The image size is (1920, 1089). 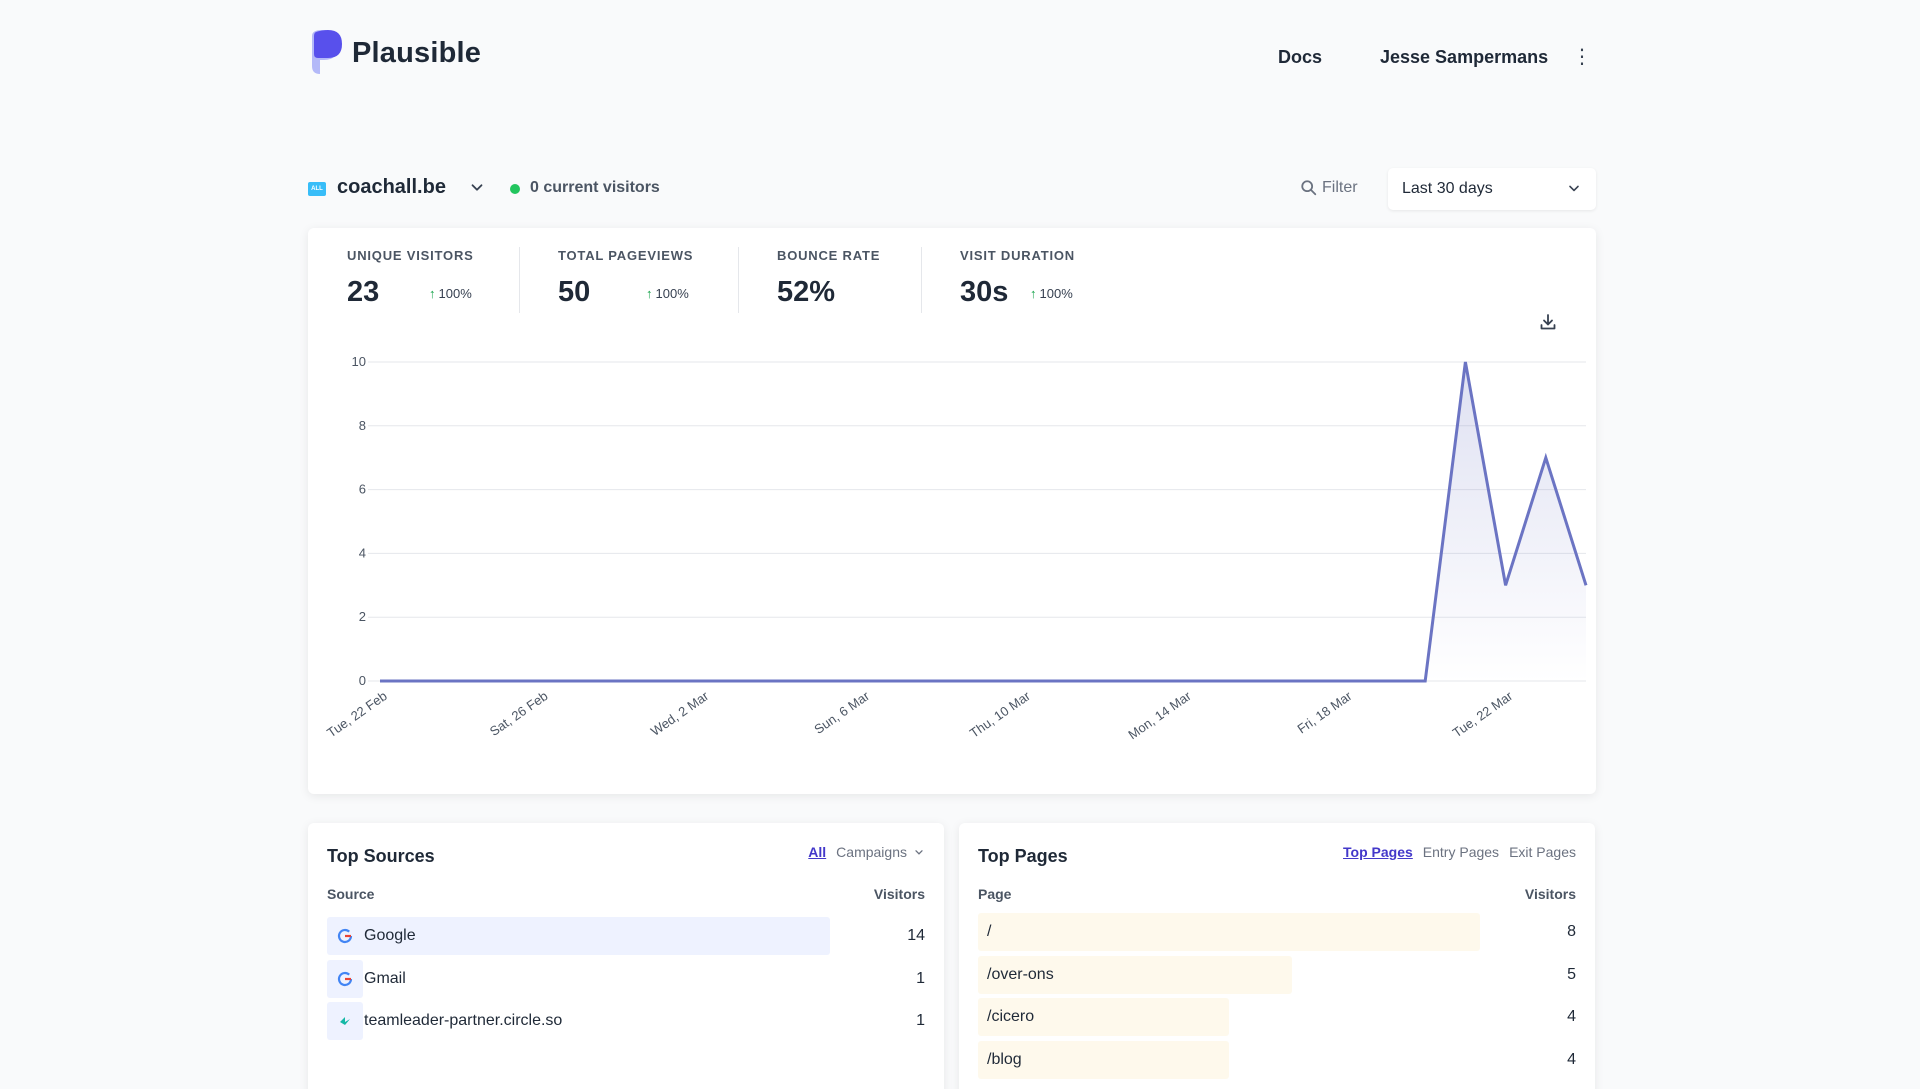 What do you see at coordinates (1011, 1016) in the screenshot?
I see `row-label: /cicero` at bounding box center [1011, 1016].